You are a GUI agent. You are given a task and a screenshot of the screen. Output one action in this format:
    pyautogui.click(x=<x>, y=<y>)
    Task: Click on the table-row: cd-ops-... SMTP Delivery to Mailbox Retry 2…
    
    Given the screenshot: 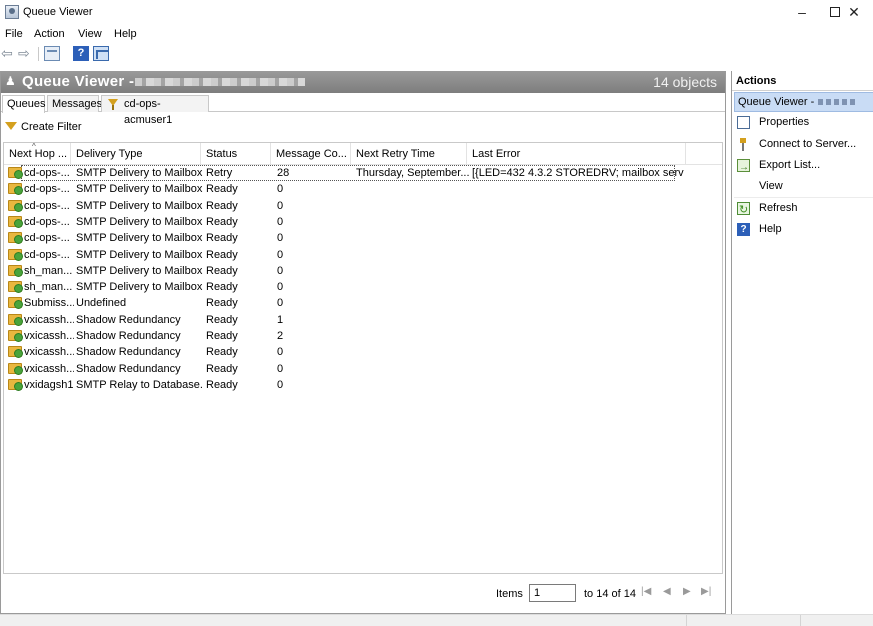 What is the action you would take?
    pyautogui.click(x=363, y=173)
    